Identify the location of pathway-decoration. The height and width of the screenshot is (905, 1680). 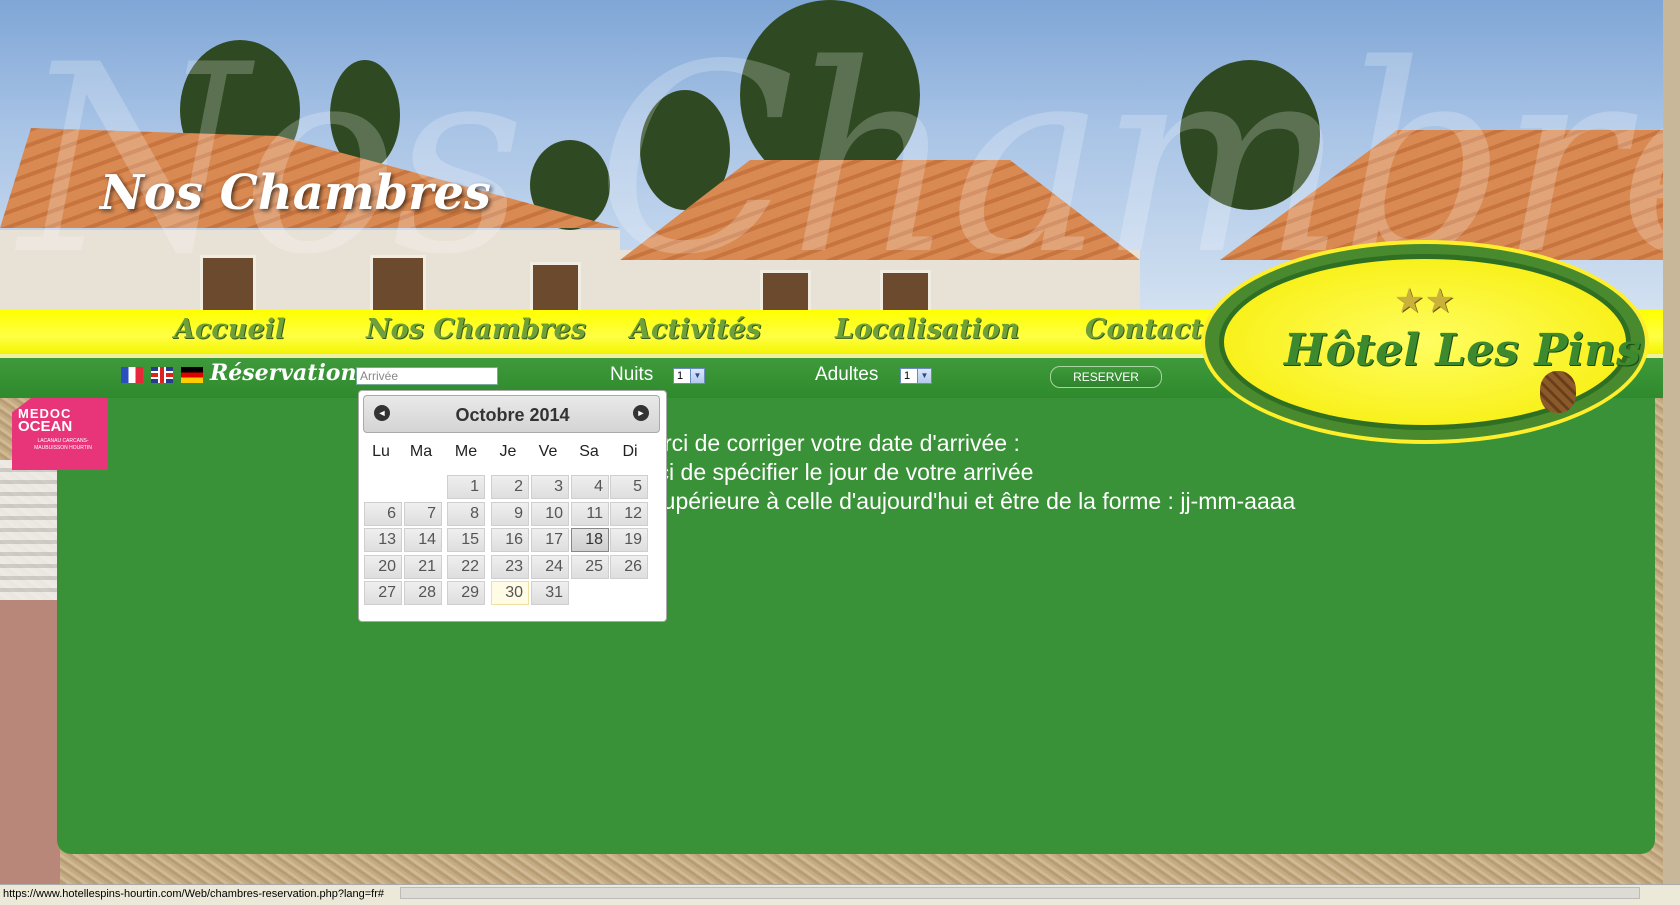
(30, 744).